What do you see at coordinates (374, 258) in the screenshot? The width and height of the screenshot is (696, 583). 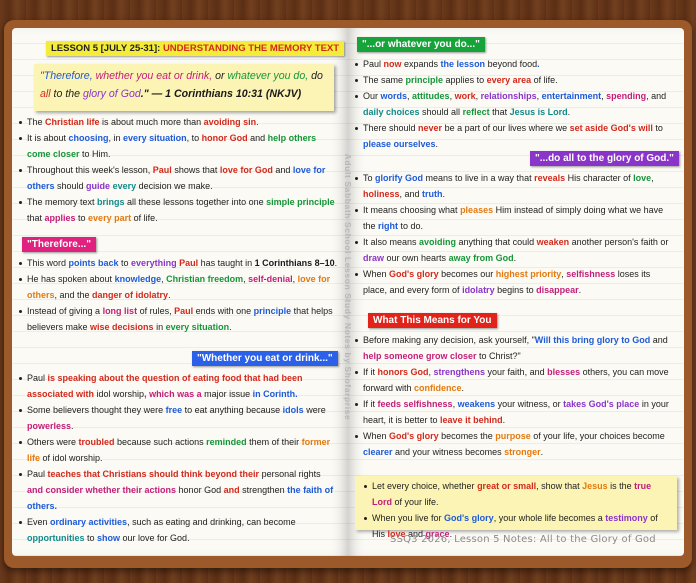 I see `highlight-term: draw` at bounding box center [374, 258].